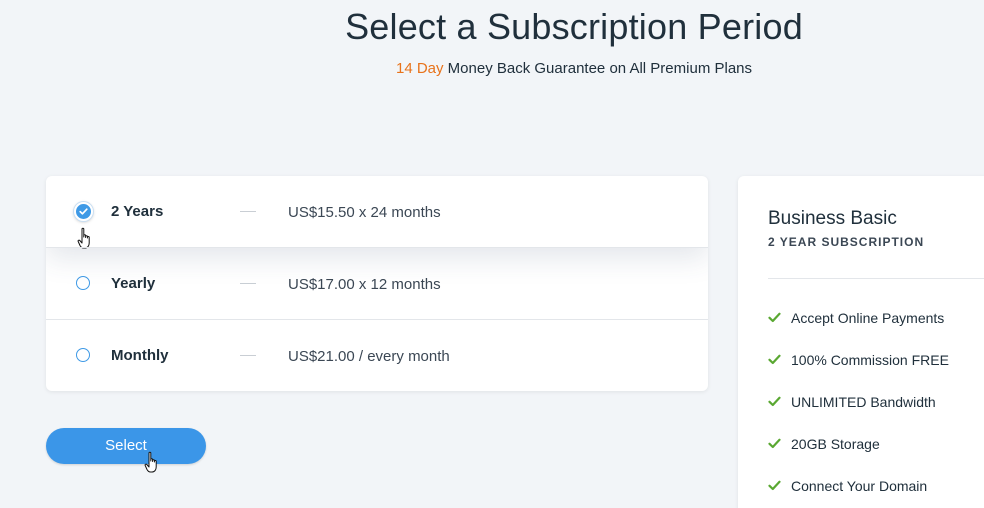 The image size is (984, 508). What do you see at coordinates (870, 360) in the screenshot?
I see `feature-text: 100% Commission FREE` at bounding box center [870, 360].